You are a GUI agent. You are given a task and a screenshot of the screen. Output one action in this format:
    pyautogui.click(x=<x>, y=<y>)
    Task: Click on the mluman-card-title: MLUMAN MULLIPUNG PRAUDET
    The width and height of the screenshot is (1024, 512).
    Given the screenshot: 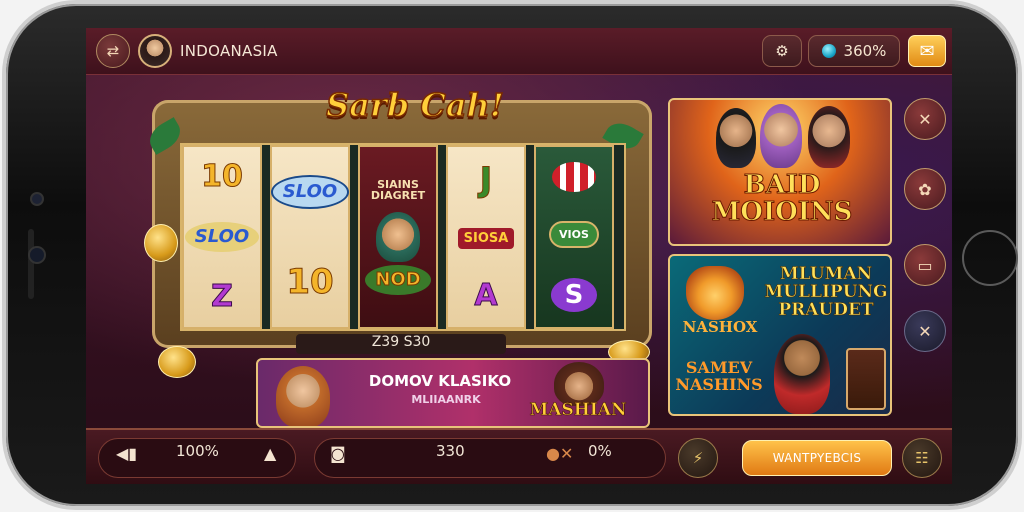 What is the action you would take?
    pyautogui.click(x=826, y=292)
    